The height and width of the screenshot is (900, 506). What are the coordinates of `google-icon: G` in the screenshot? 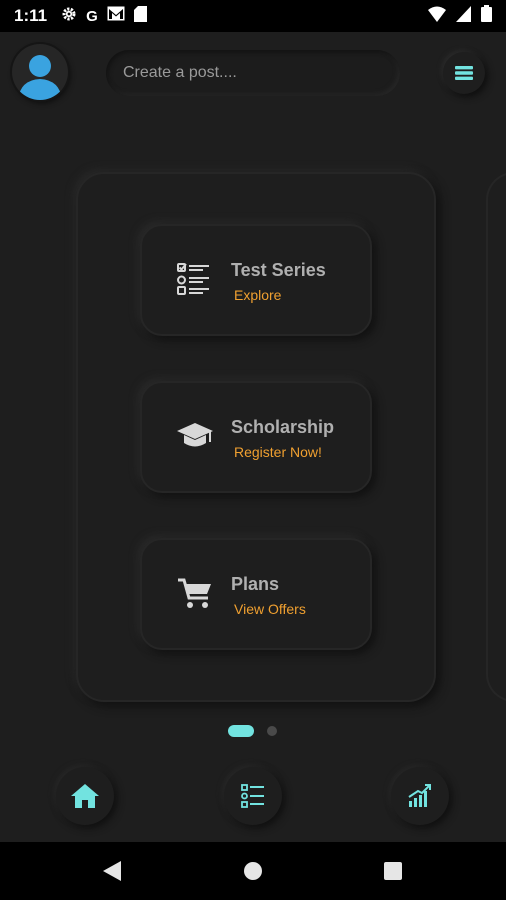 It's located at (92, 16).